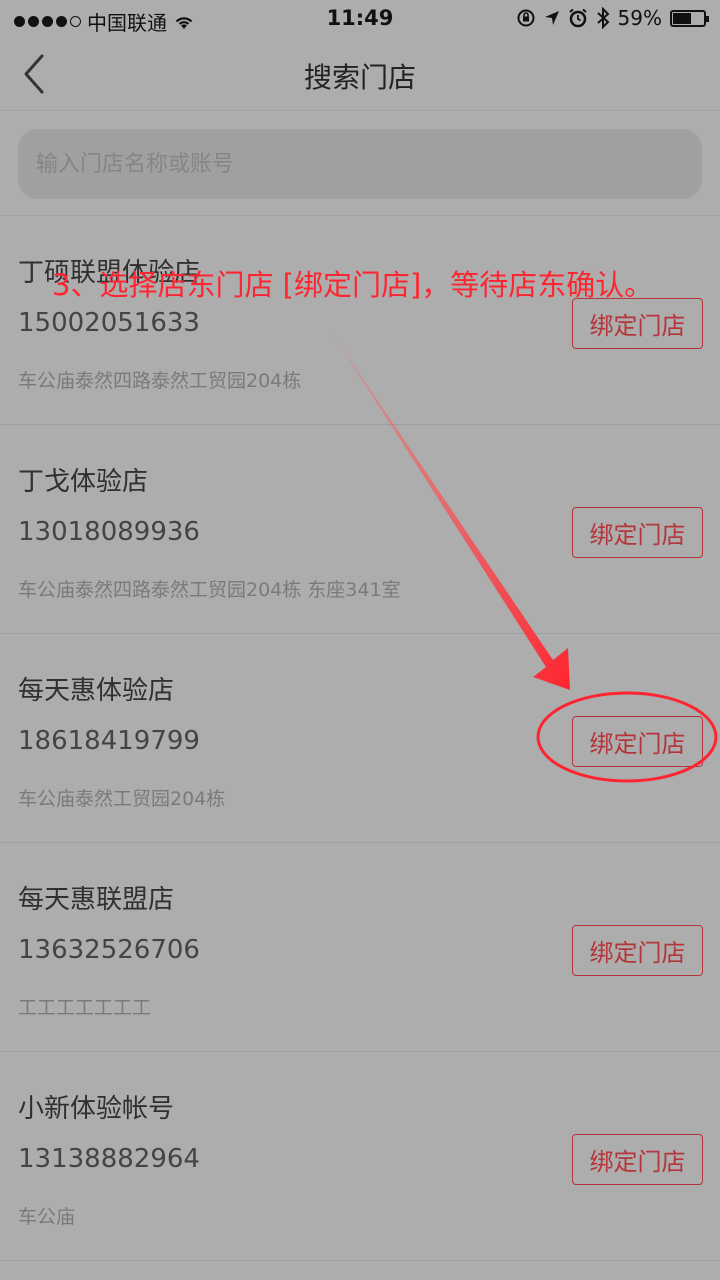 This screenshot has height=1280, width=720. I want to click on store-address: 工工工工工工工, so click(85, 1008).